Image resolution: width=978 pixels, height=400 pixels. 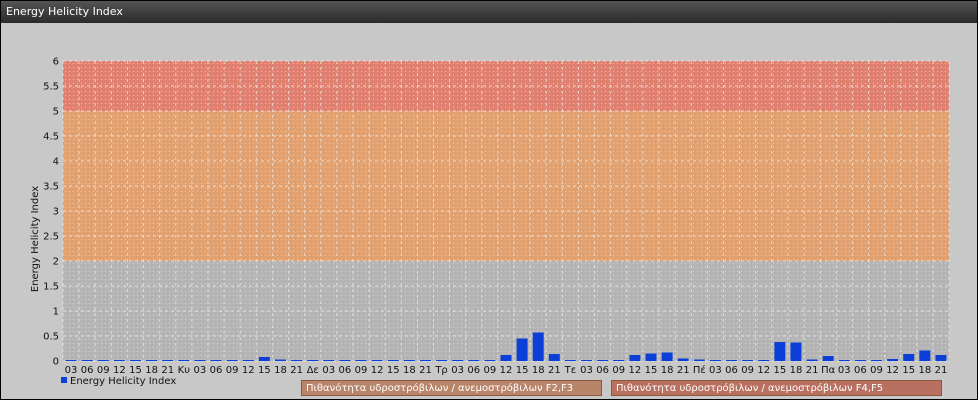 What do you see at coordinates (828, 370) in the screenshot?
I see `x-tick-label: Πα` at bounding box center [828, 370].